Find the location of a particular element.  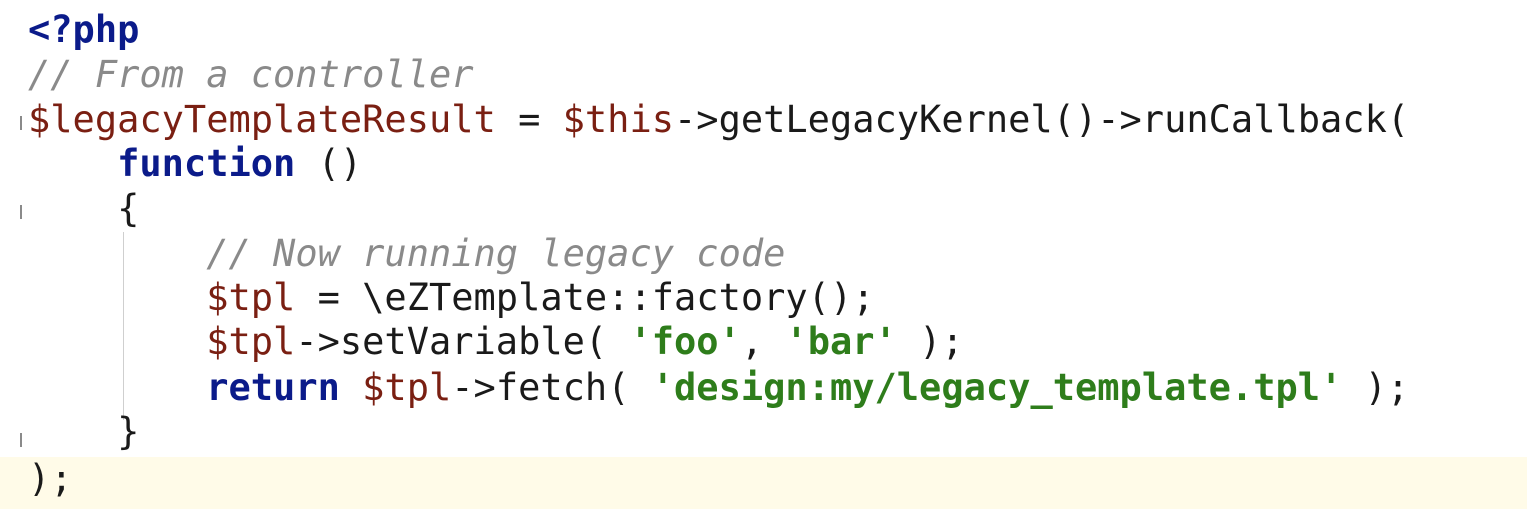

code-token: $legacyTemplateResult is located at coordinates (262, 119).